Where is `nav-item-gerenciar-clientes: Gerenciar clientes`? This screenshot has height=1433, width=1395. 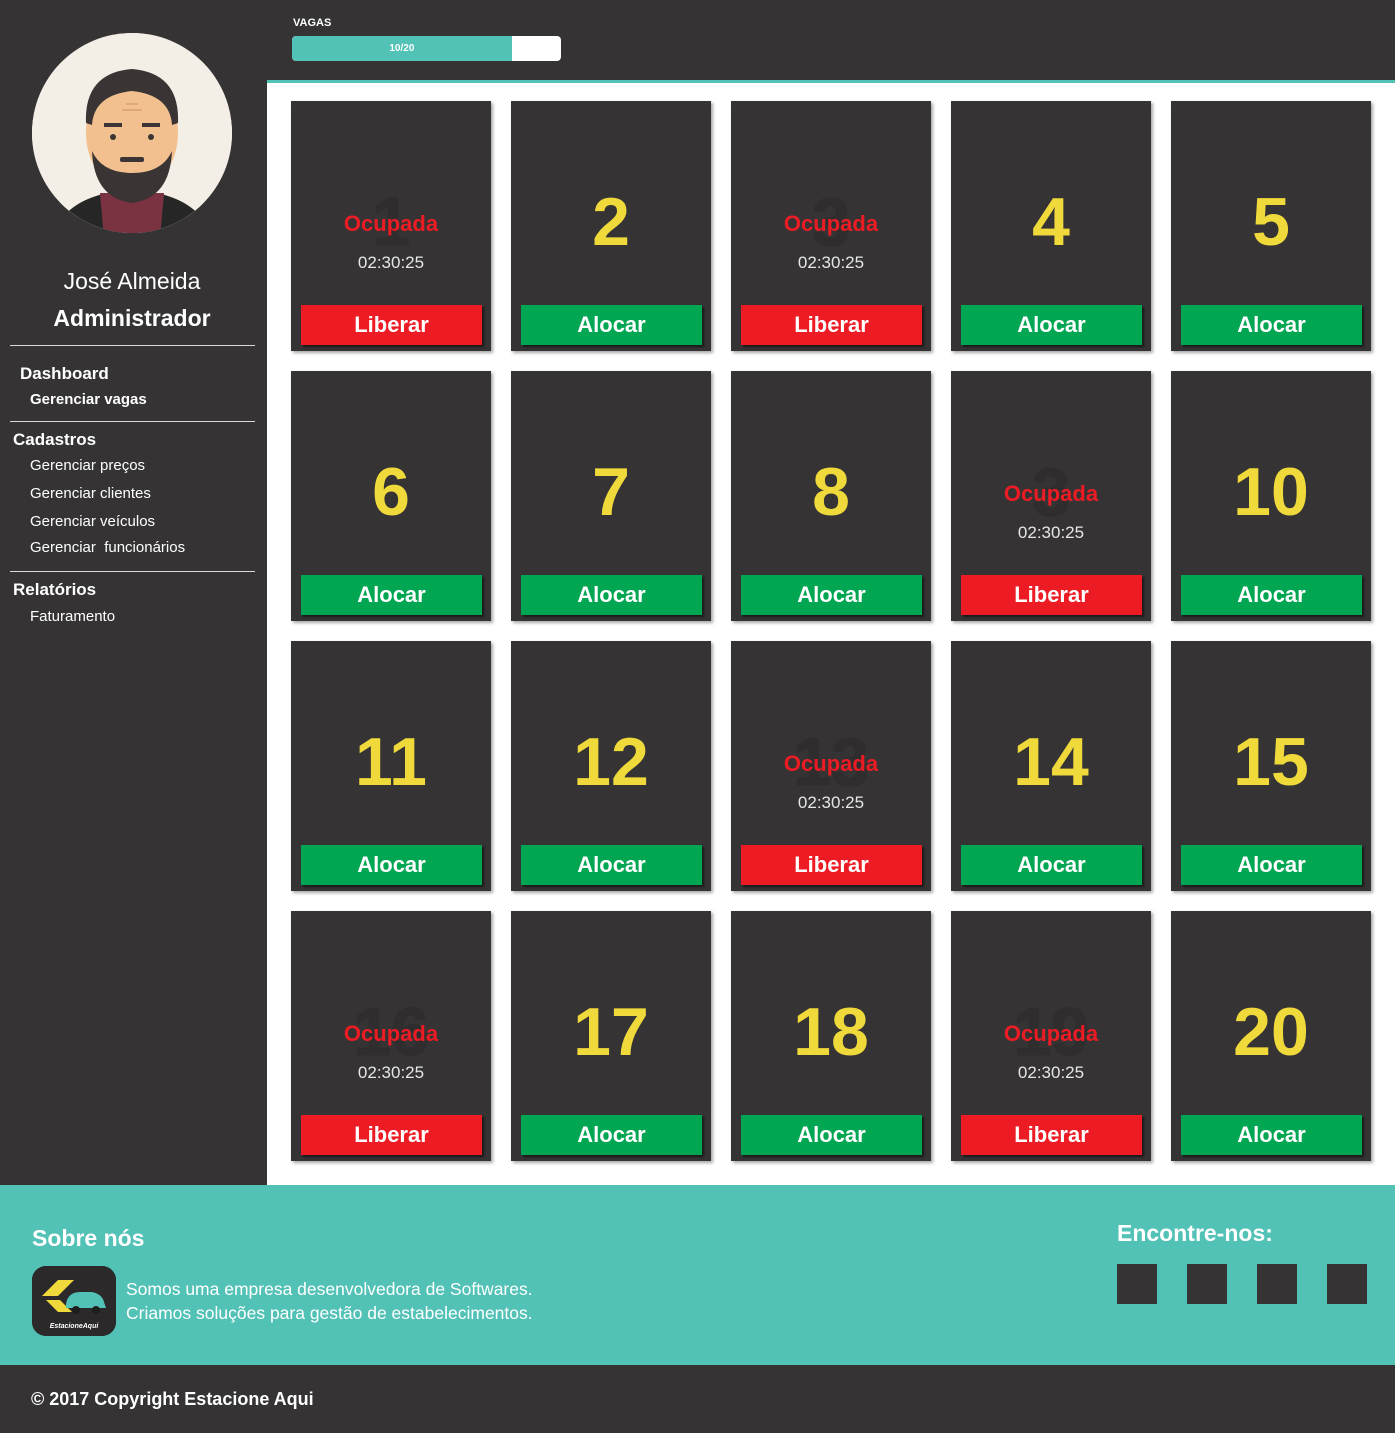 nav-item-gerenciar-clientes: Gerenciar clientes is located at coordinates (90, 493).